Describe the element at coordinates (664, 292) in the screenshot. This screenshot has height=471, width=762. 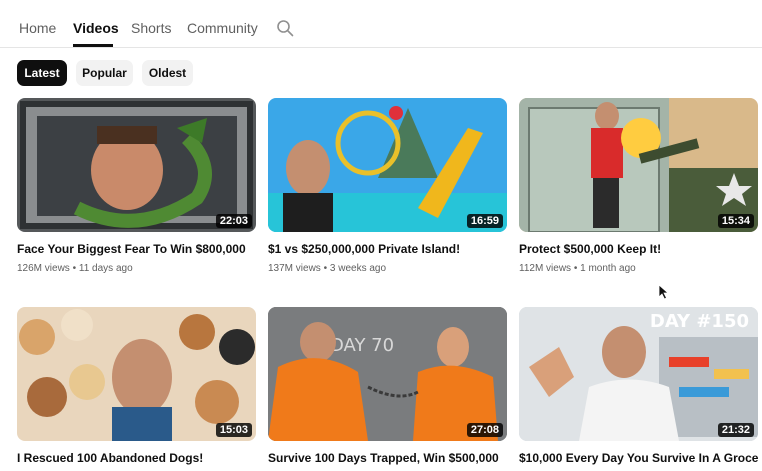
I see `mouse-cursor-icon` at that location.